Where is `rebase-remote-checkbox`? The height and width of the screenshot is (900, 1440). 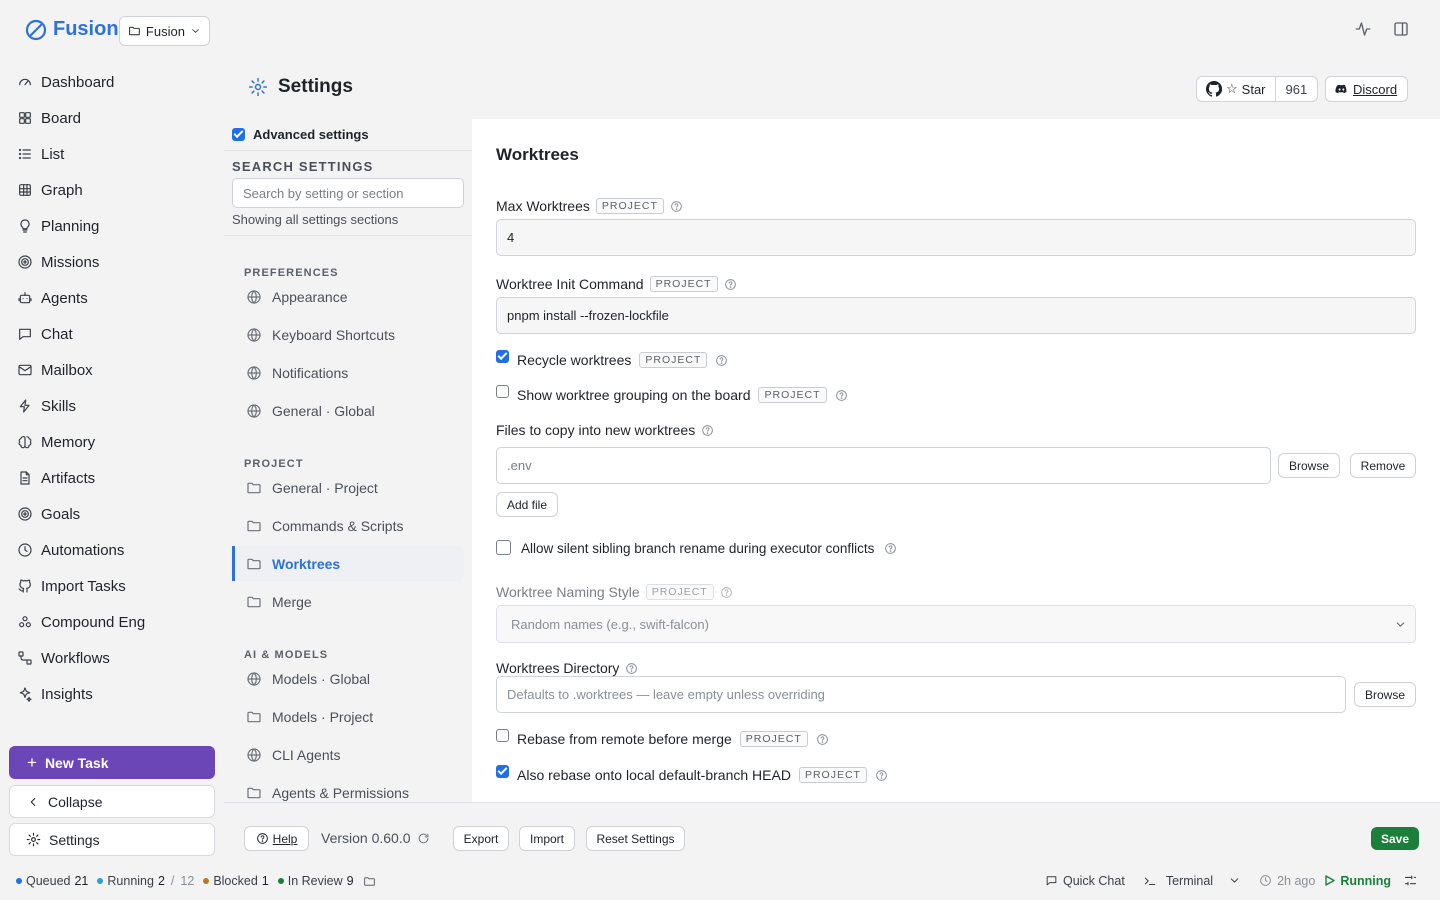 rebase-remote-checkbox is located at coordinates (502, 735).